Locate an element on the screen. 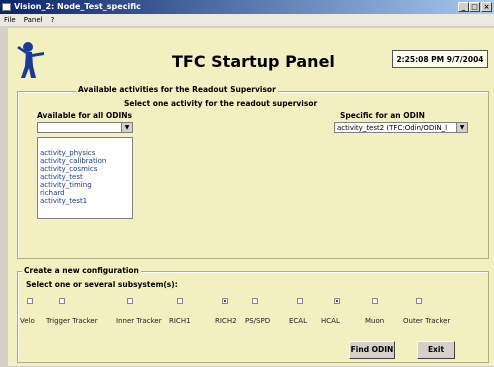  menu-bar: File Panel? is located at coordinates (247, 20).